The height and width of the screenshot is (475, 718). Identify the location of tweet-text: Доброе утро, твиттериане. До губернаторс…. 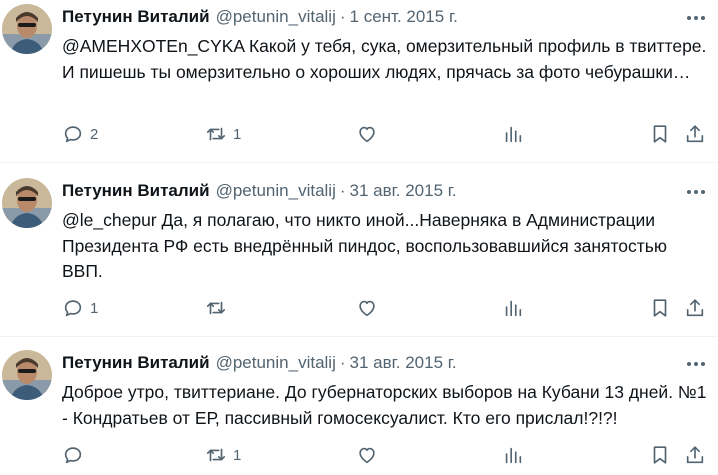
(384, 405).